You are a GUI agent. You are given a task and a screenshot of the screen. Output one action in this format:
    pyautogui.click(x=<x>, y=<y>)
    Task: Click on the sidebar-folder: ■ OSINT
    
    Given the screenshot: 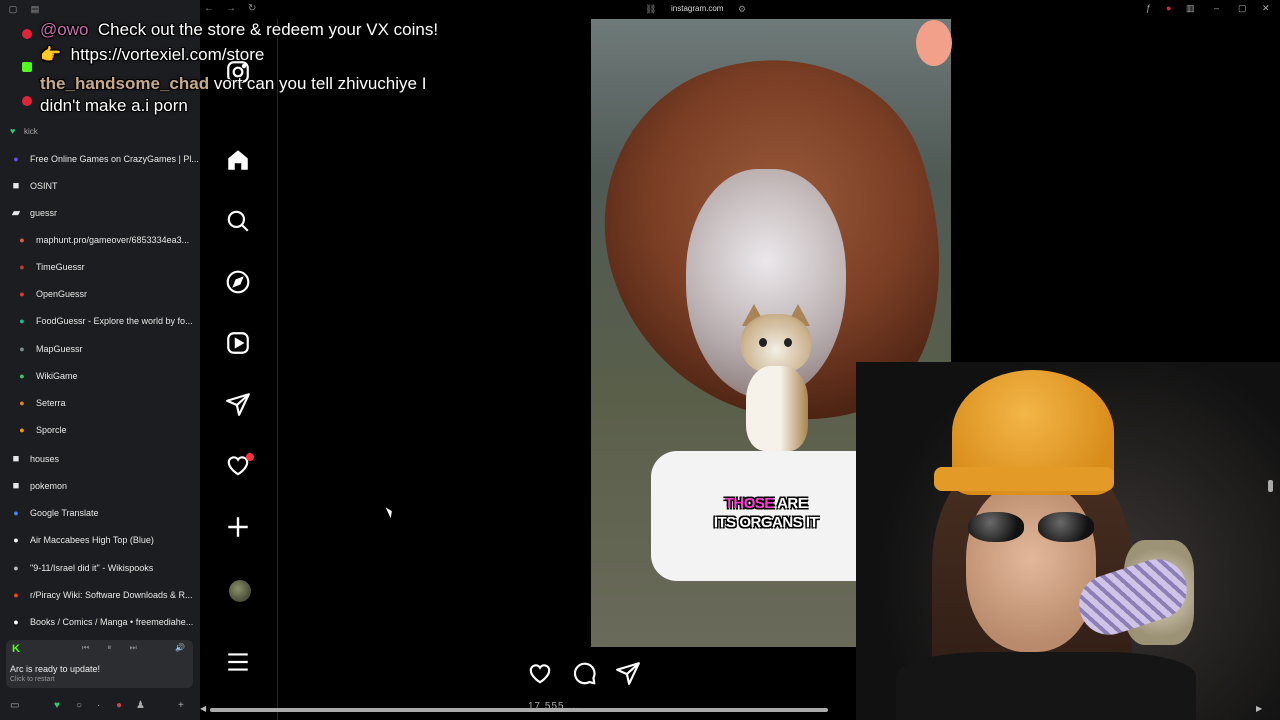 What is the action you would take?
    pyautogui.click(x=107, y=186)
    